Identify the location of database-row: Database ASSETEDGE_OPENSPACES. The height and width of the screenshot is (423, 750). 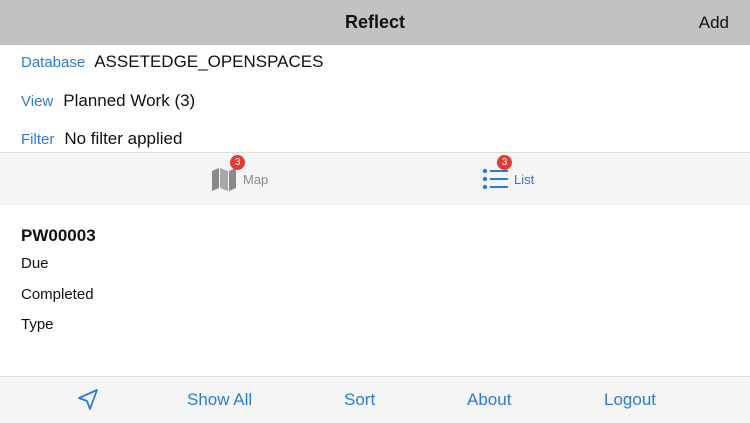
(172, 62).